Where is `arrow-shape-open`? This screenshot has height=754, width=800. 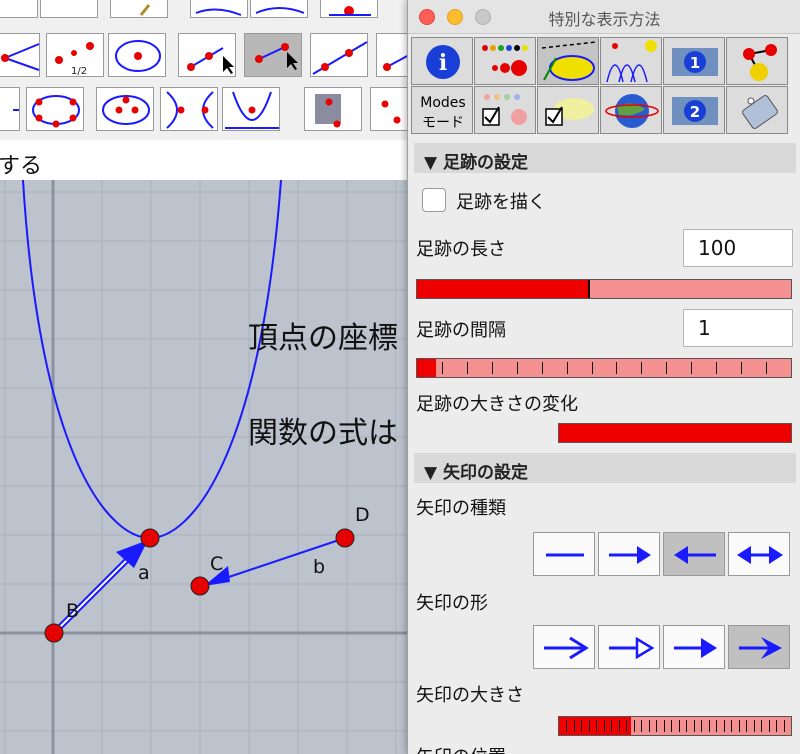 arrow-shape-open is located at coordinates (564, 647).